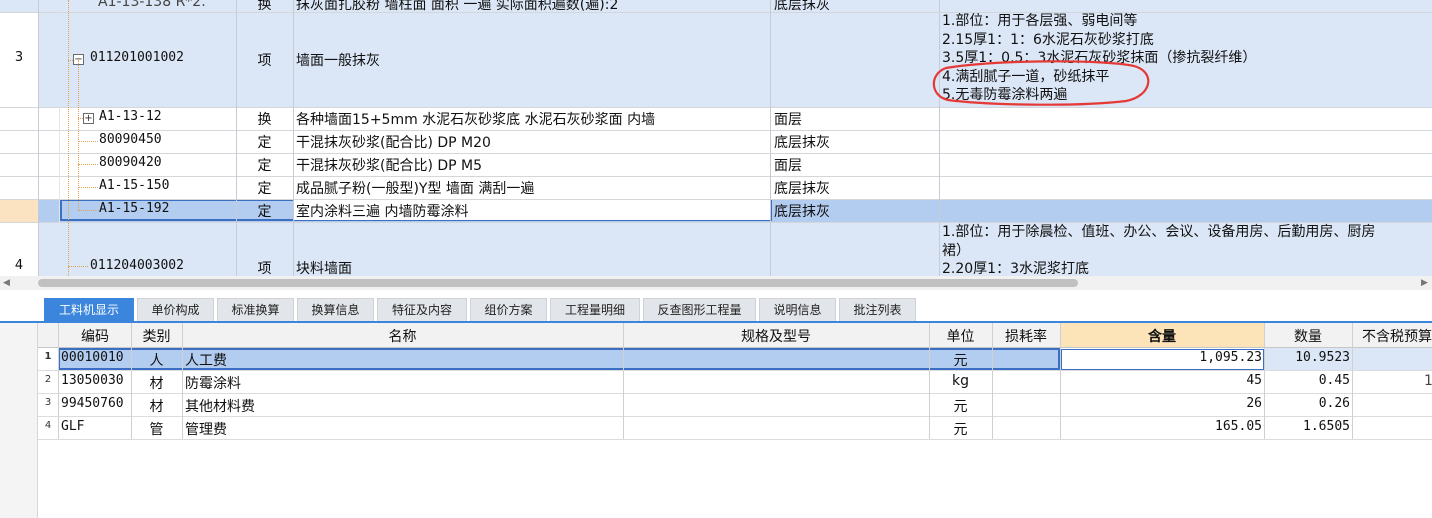 The width and height of the screenshot is (1432, 518). What do you see at coordinates (1048, 39) in the screenshot?
I see `feature-line: 2.15厚1：1：6水泥石灰砂浆打底` at bounding box center [1048, 39].